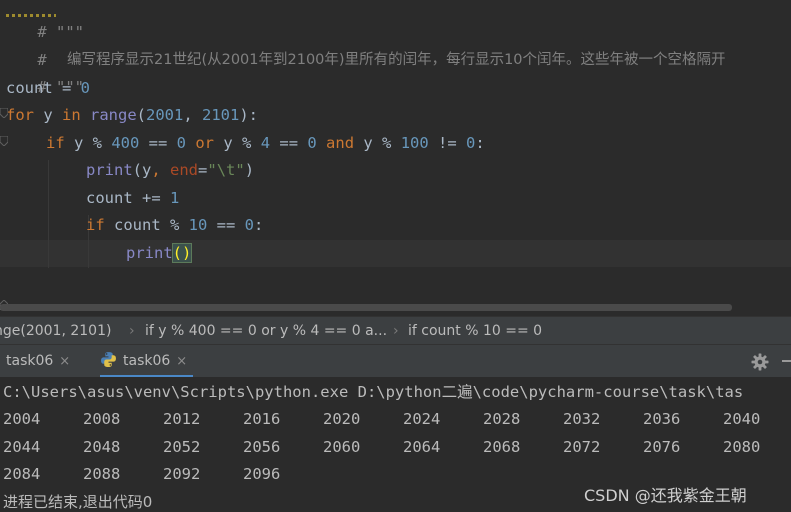 This screenshot has height=512, width=791. What do you see at coordinates (132, 198) in the screenshot?
I see `code-line-count-inc: count += 1` at bounding box center [132, 198].